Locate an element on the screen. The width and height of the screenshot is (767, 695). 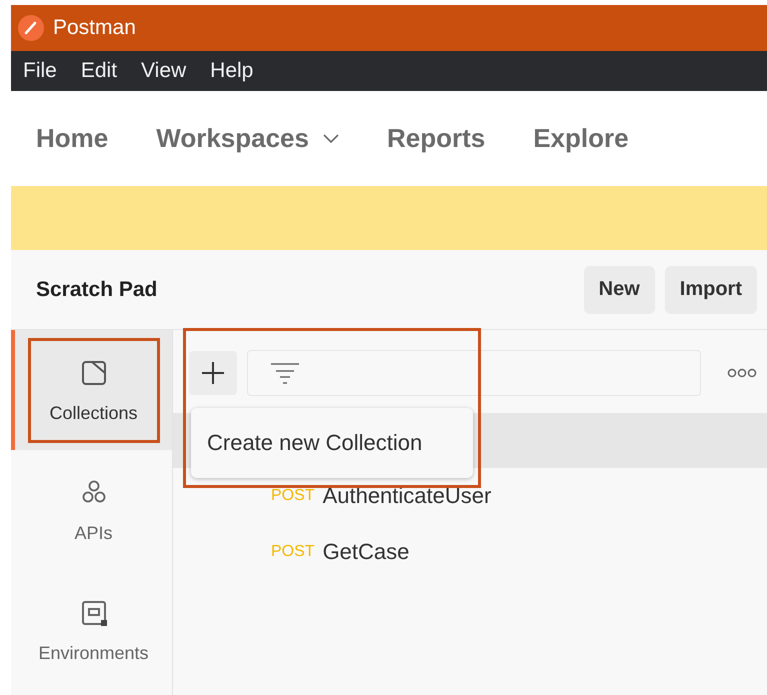
window-title: Postman is located at coordinates (94, 28).